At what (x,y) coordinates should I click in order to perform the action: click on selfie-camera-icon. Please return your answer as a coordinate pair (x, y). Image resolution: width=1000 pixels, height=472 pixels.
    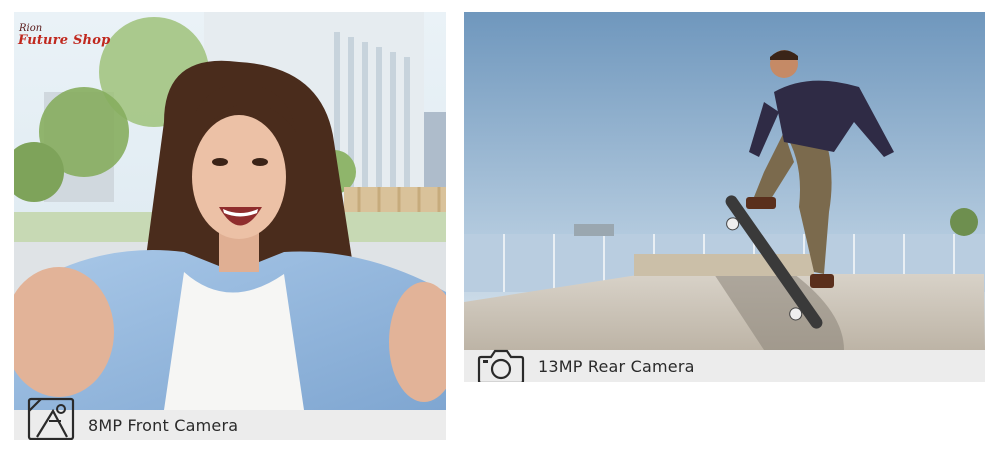
    Looking at the image, I should click on (51, 418).